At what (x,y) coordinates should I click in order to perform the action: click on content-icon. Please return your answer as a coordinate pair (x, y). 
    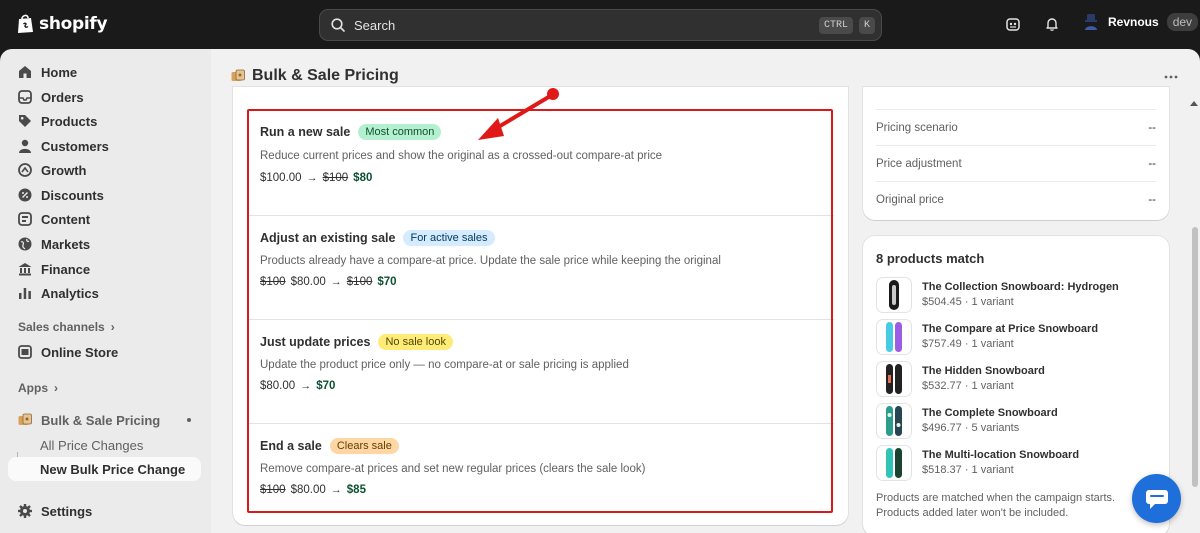
    Looking at the image, I should click on (25, 219).